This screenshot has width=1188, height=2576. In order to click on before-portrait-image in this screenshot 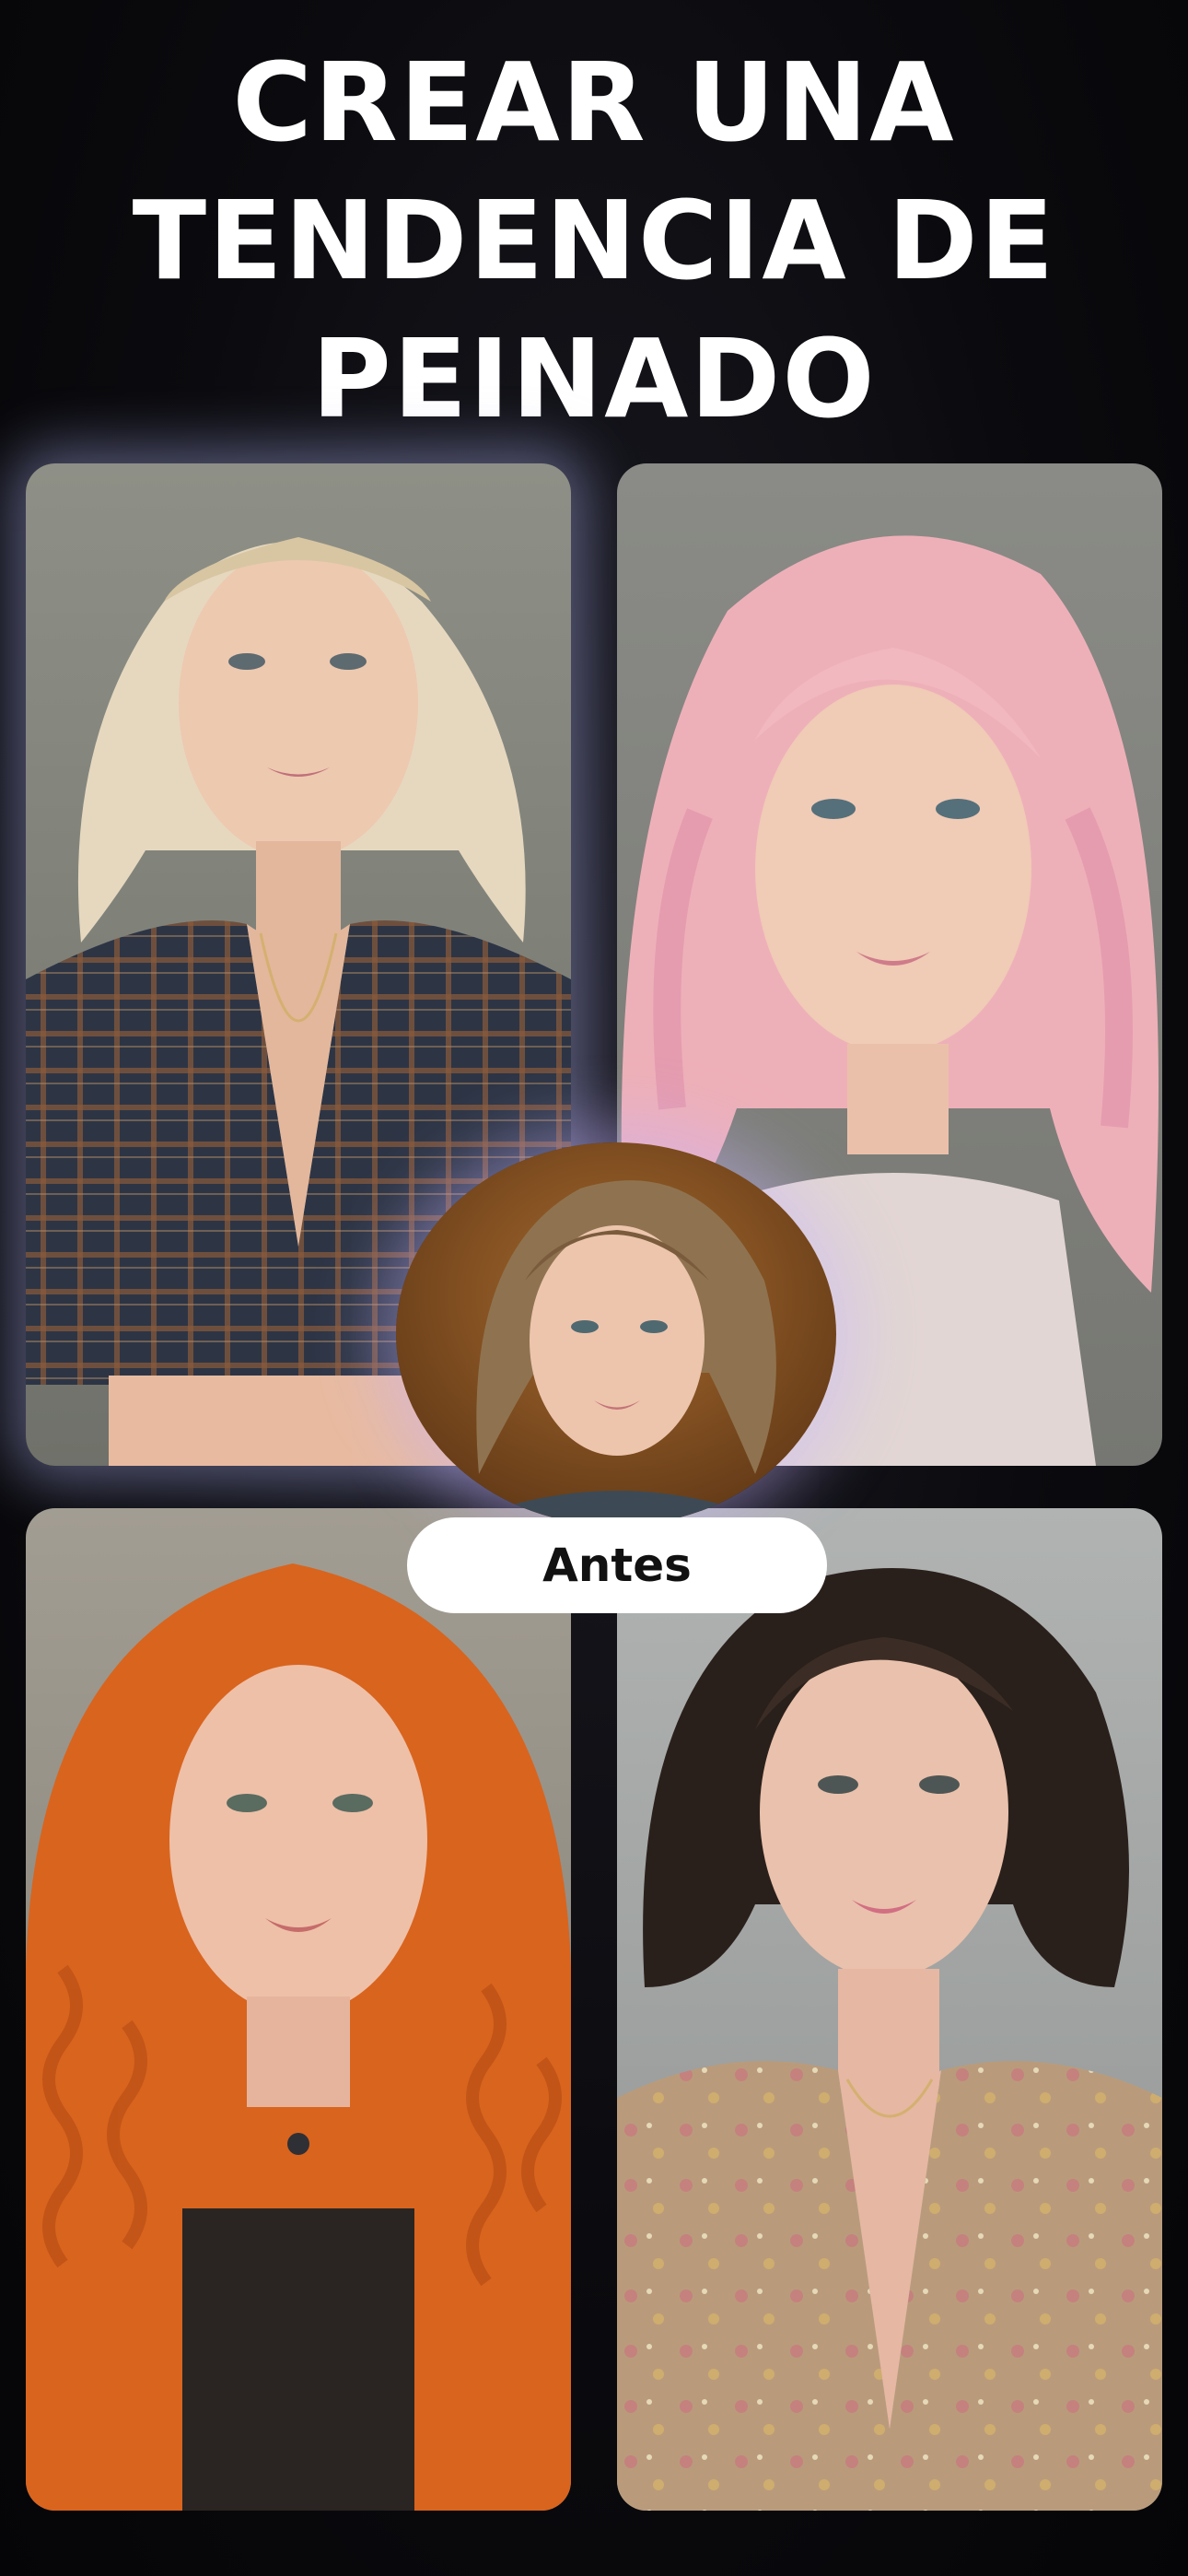, I will do `click(616, 1334)`.